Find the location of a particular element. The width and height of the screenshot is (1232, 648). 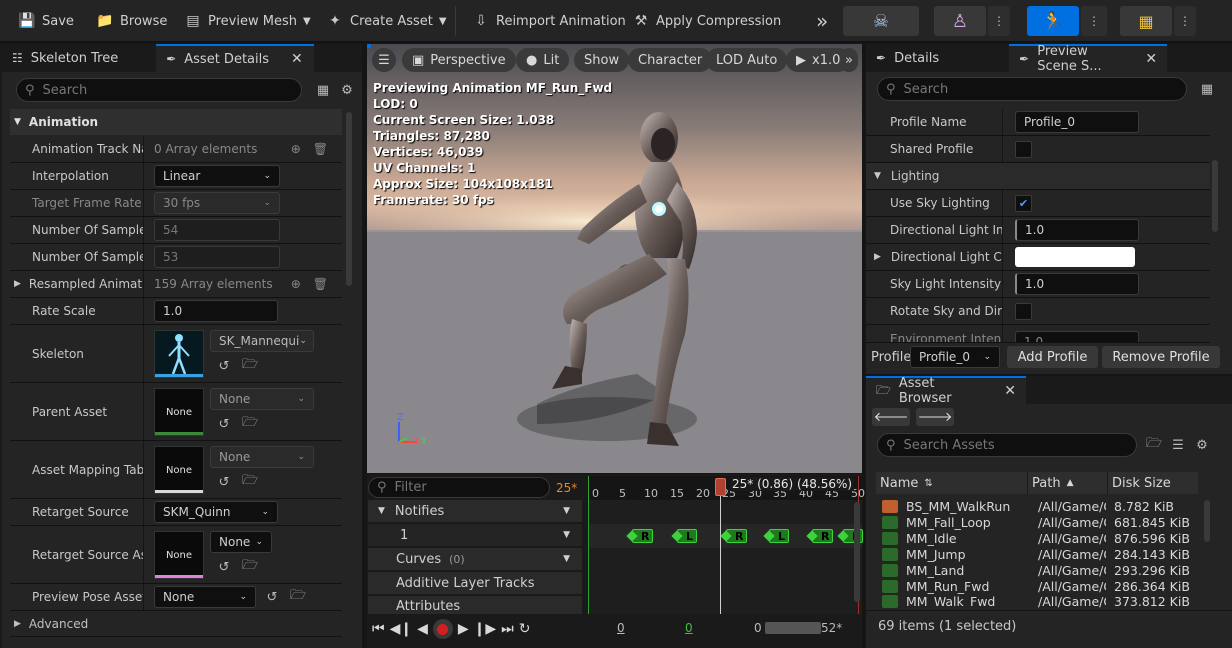

working-range-start: 0 is located at coordinates (689, 628).